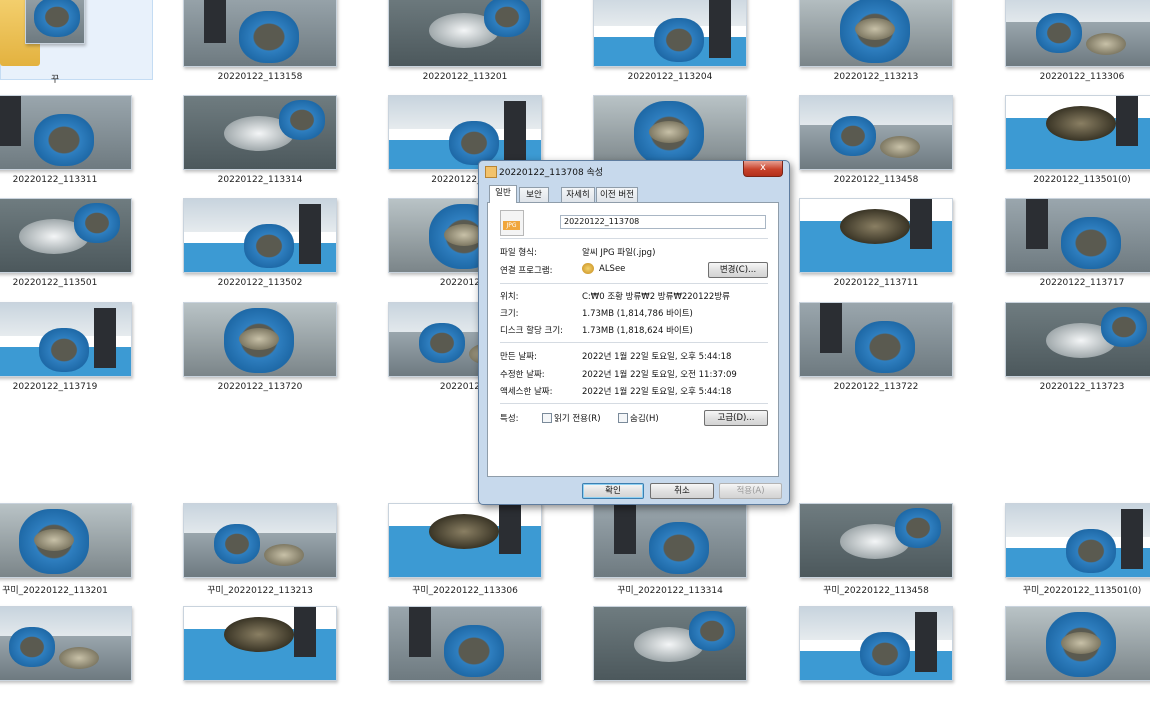  I want to click on readonly-label: 읽기 전용(R), so click(577, 418).